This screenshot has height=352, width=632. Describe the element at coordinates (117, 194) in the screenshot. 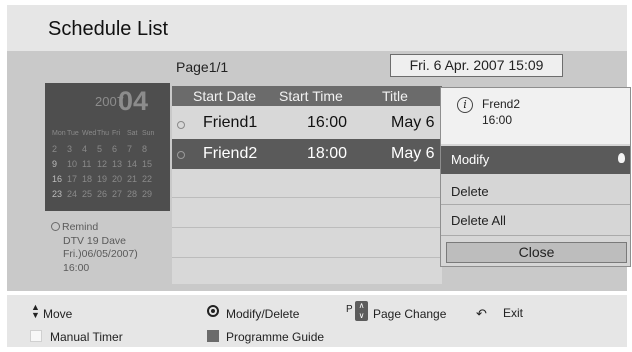

I see `calendar-day: 27` at that location.